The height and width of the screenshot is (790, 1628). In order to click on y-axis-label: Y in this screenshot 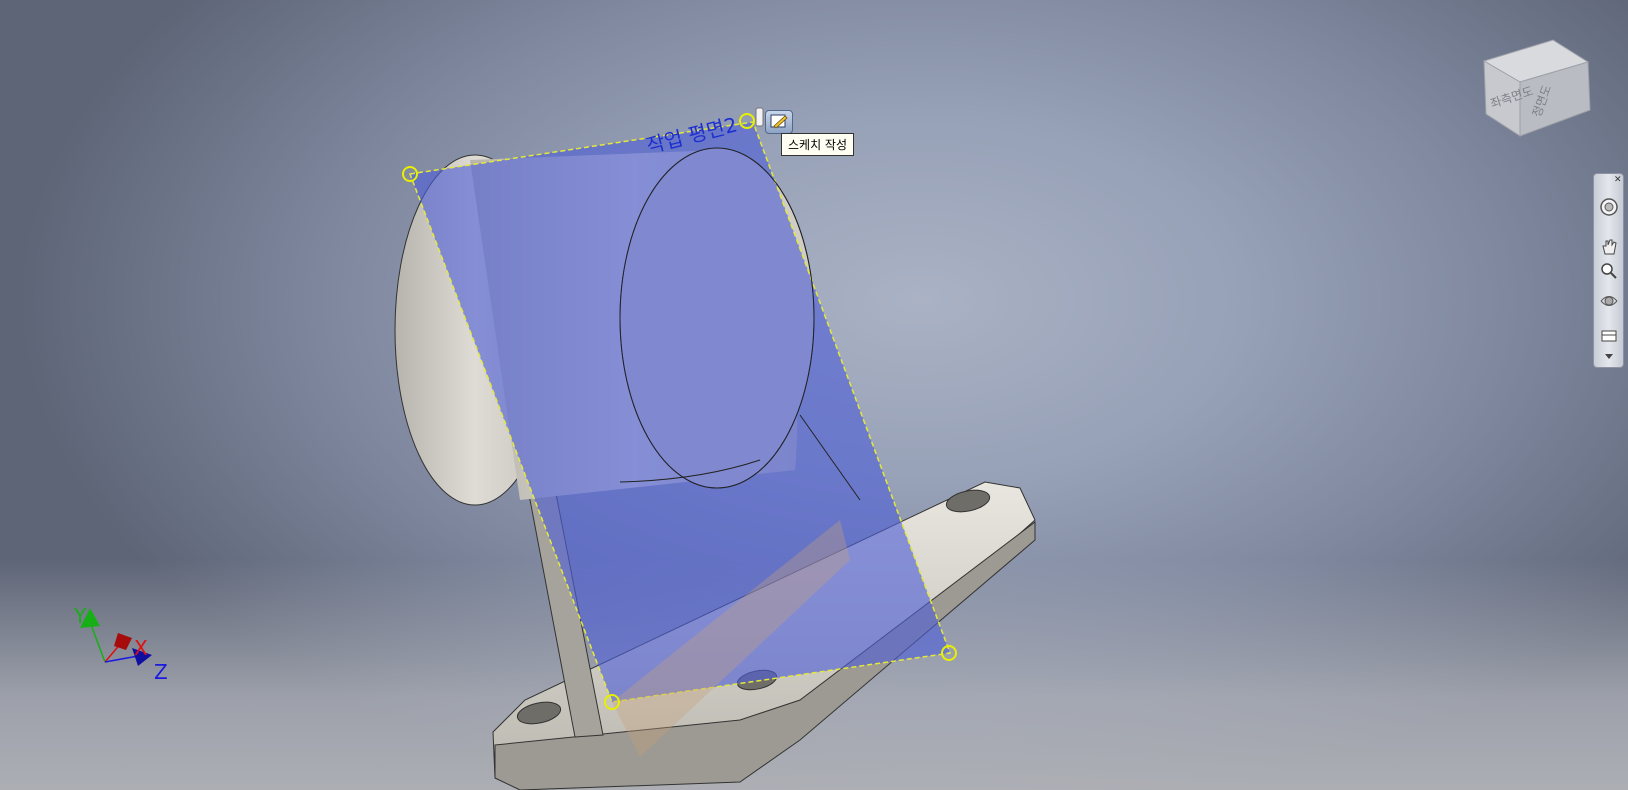, I will do `click(80, 616)`.